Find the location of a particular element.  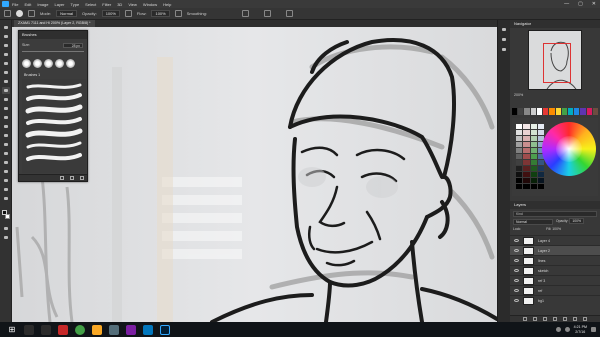

eyedropper-tool-icon is located at coordinates (6, 72).